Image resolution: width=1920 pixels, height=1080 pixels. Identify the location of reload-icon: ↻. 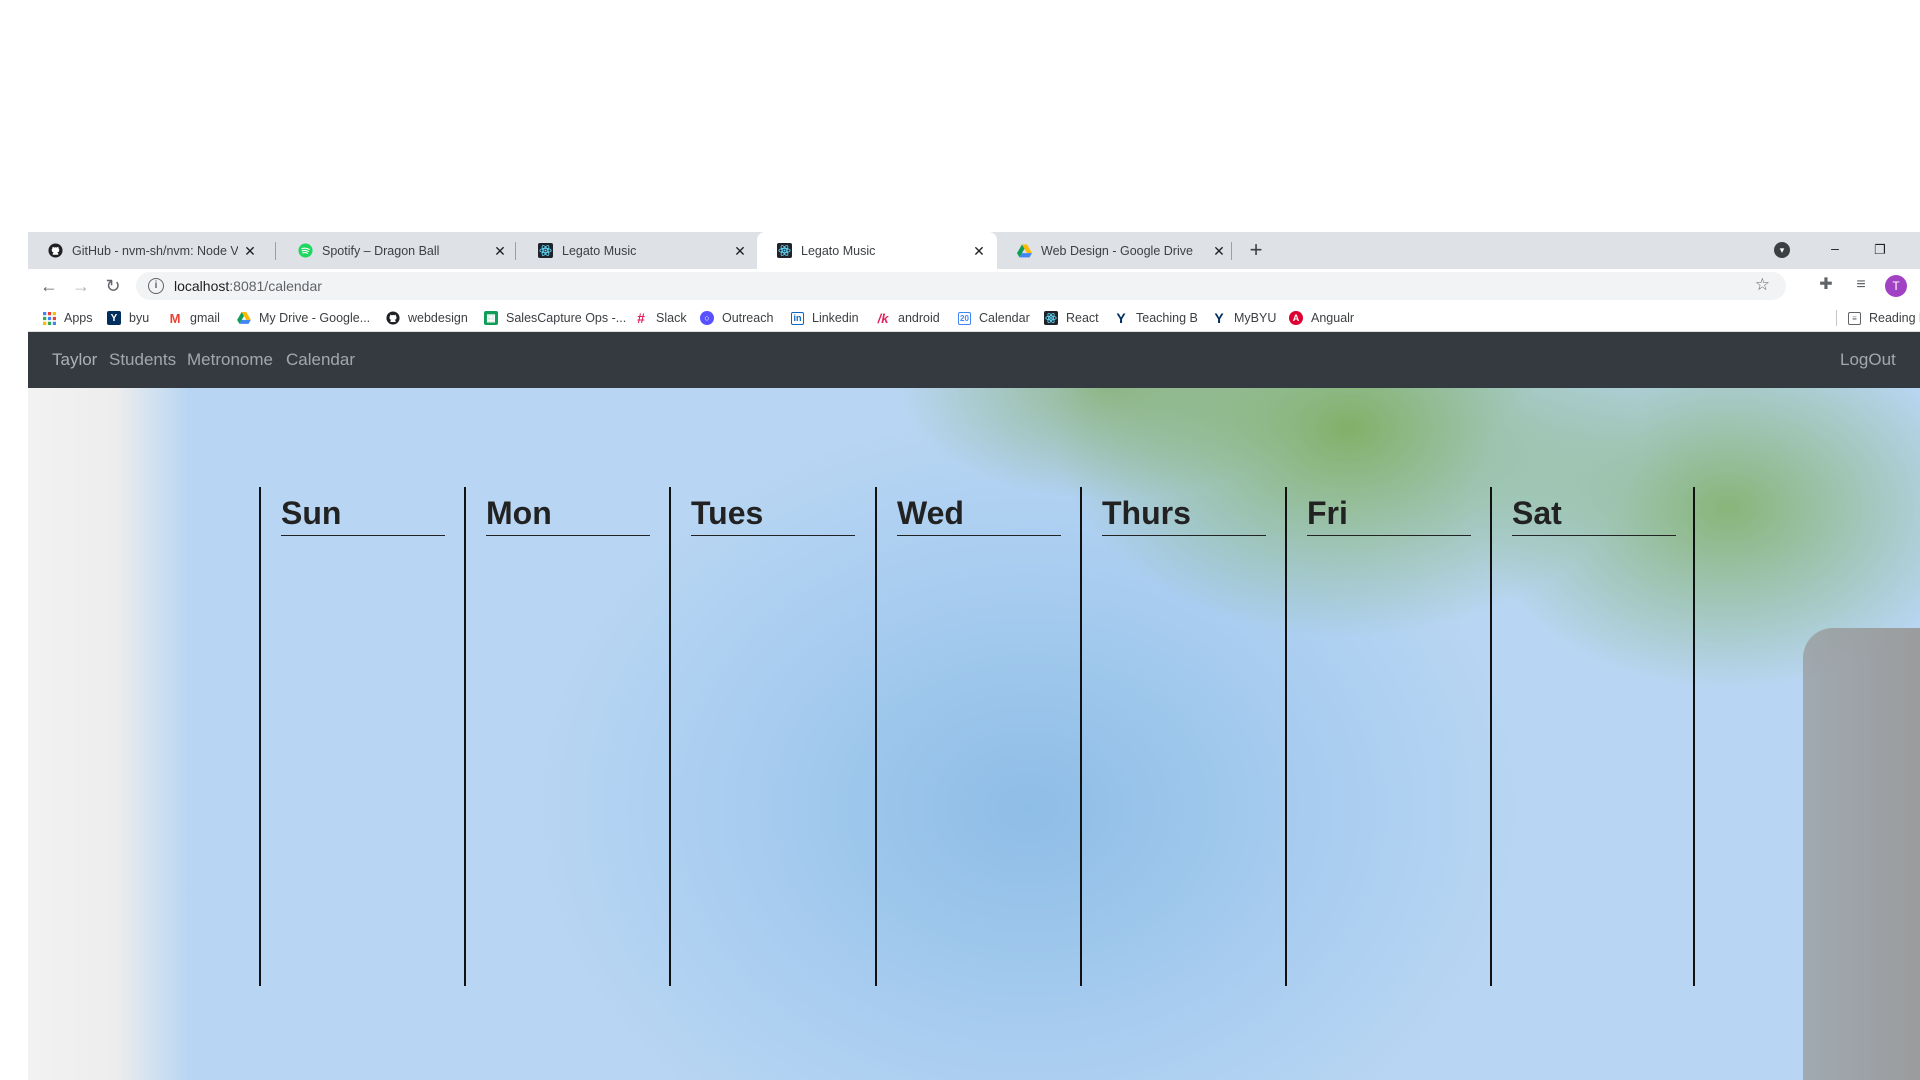
(113, 286).